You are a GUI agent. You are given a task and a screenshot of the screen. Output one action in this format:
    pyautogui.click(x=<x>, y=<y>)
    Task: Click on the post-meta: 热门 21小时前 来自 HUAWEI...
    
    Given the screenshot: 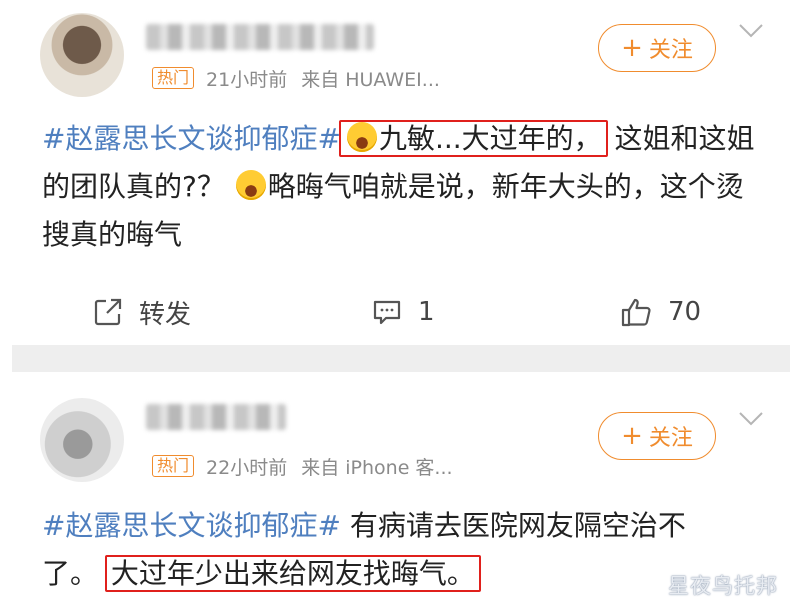 What is the action you would take?
    pyautogui.click(x=296, y=78)
    